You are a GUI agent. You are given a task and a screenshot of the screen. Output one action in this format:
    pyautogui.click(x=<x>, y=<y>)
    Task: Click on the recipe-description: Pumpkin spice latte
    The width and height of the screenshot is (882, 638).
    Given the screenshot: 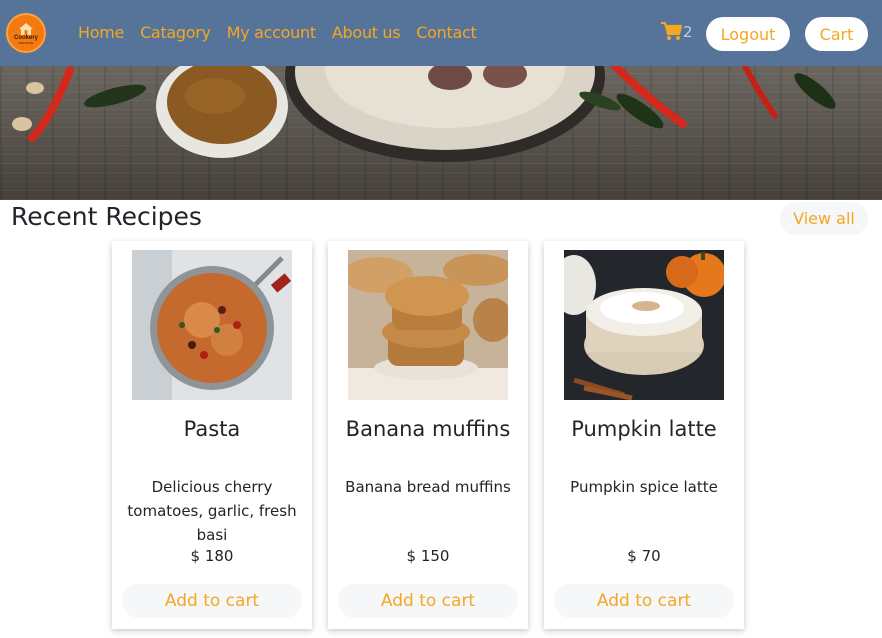 What is the action you would take?
    pyautogui.click(x=644, y=487)
    